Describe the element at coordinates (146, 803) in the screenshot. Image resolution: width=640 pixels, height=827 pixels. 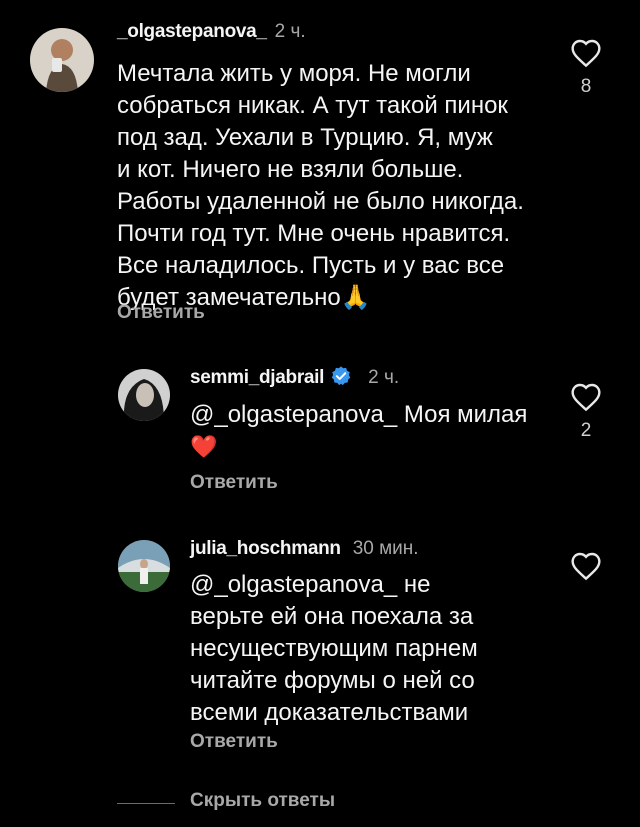
I see `divider` at that location.